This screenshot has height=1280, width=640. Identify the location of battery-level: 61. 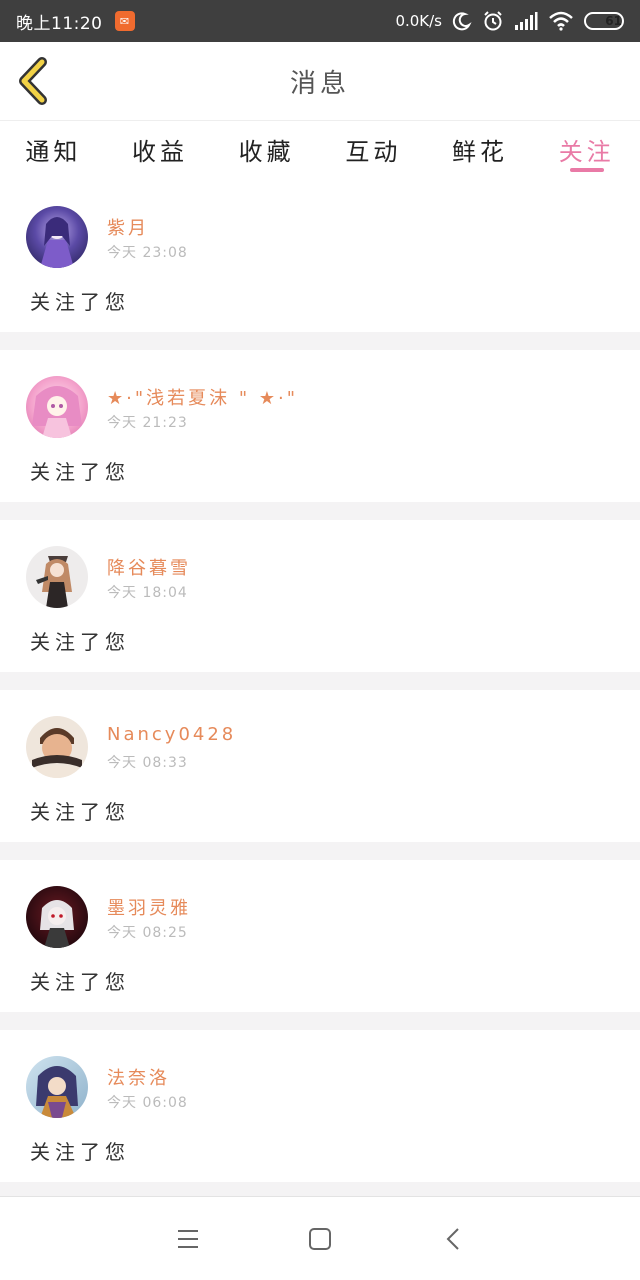
(613, 21).